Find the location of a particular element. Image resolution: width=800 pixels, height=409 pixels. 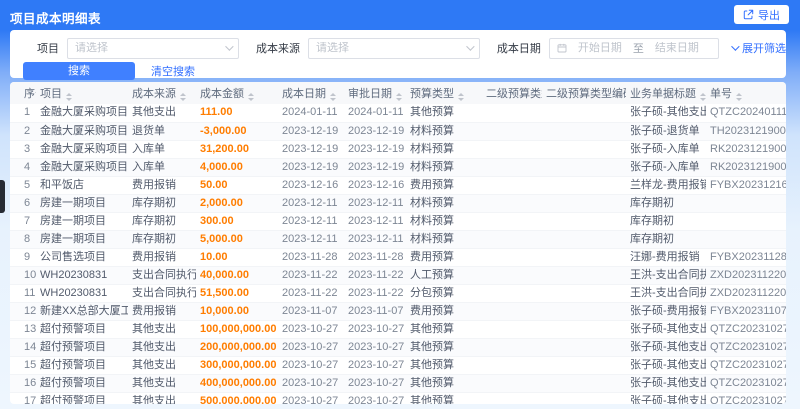

export-icon is located at coordinates (748, 14).